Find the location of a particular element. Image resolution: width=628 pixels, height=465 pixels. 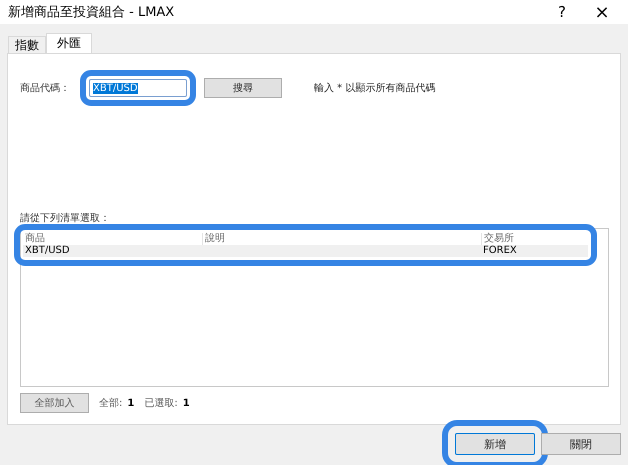

count-label: 全部: is located at coordinates (110, 403).